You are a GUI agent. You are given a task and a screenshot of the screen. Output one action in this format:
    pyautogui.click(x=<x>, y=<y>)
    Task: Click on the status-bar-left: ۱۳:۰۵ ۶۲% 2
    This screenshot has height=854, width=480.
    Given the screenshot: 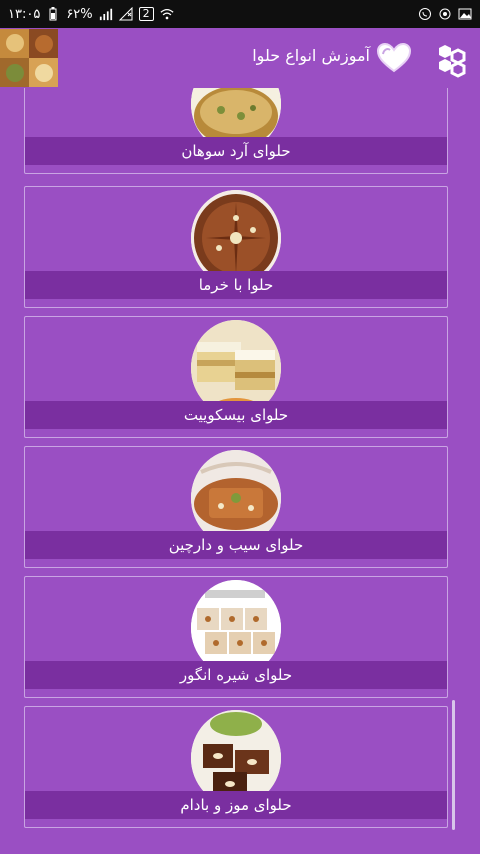 What is the action you would take?
    pyautogui.click(x=91, y=14)
    